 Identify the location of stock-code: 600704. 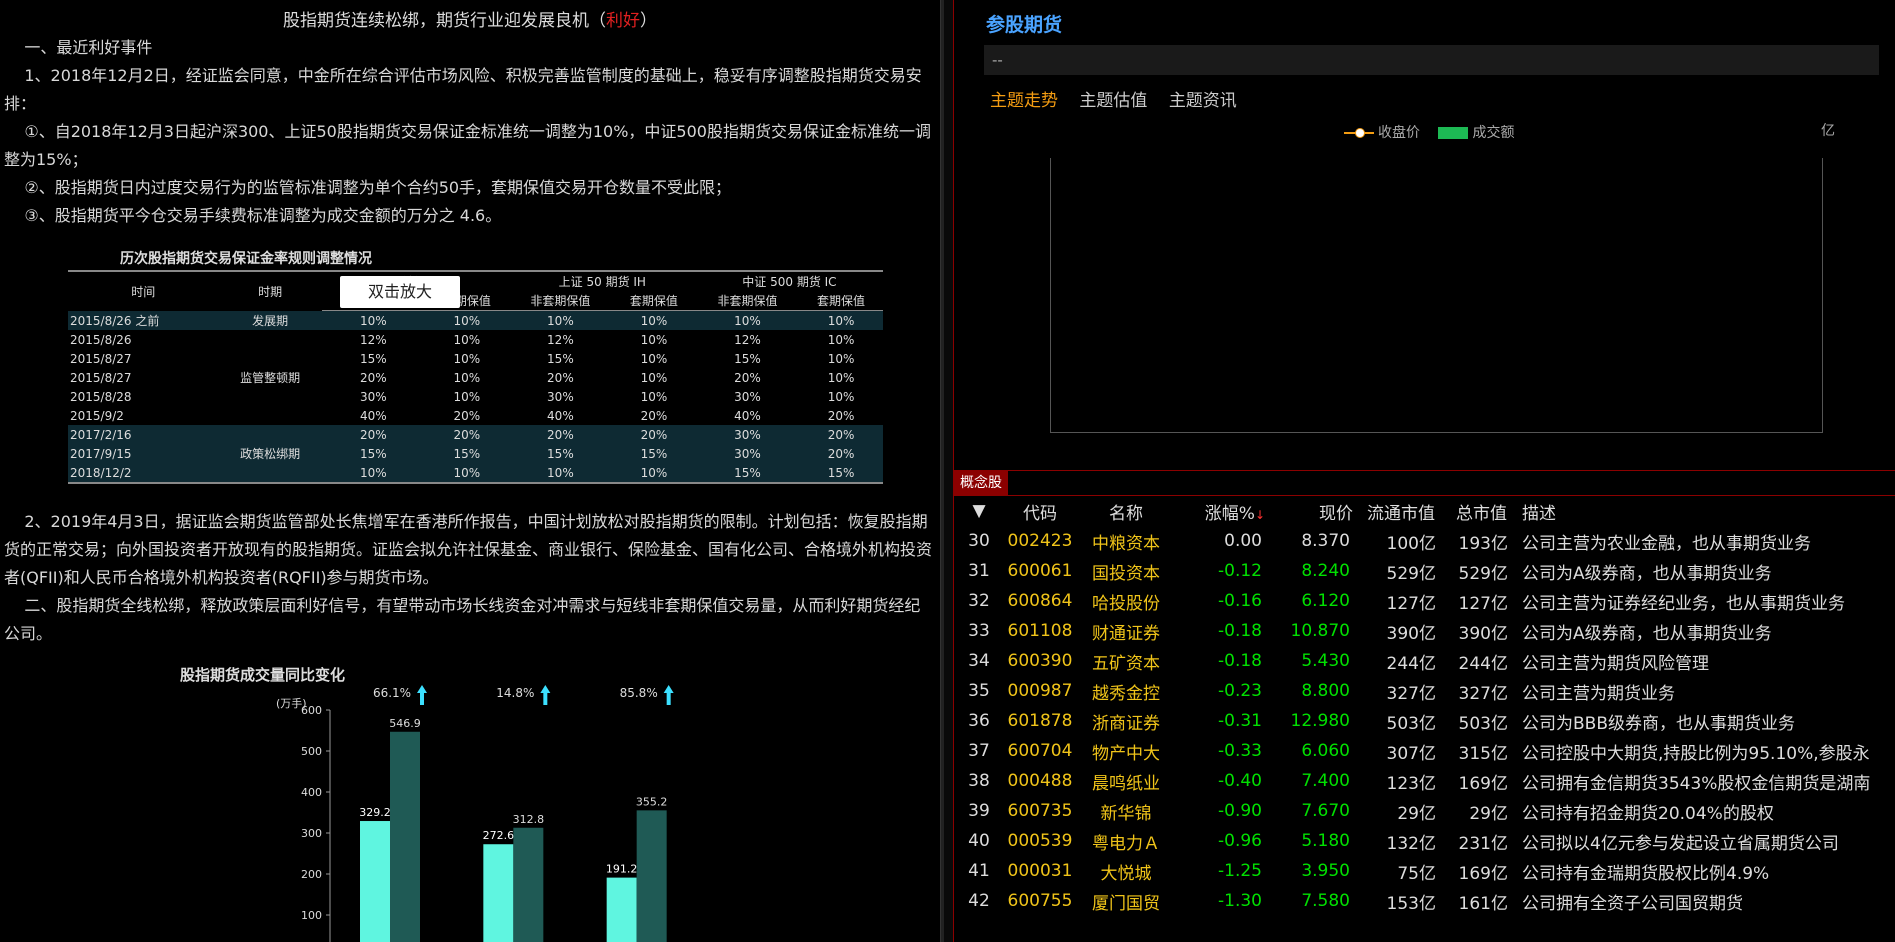
(1040, 751).